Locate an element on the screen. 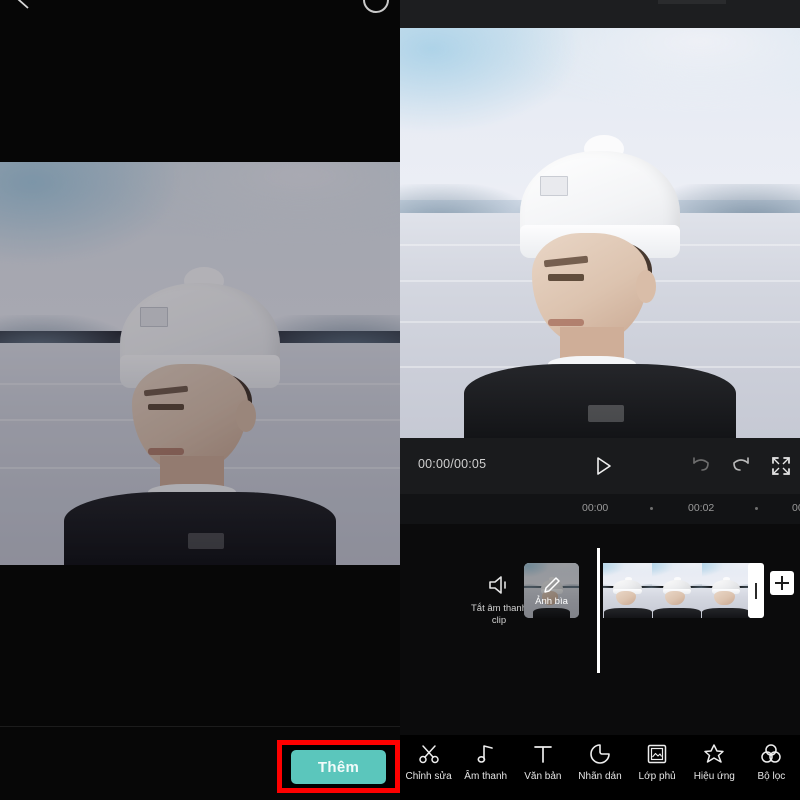 Image resolution: width=800 pixels, height=800 pixels. beanie-tag is located at coordinates (554, 186).